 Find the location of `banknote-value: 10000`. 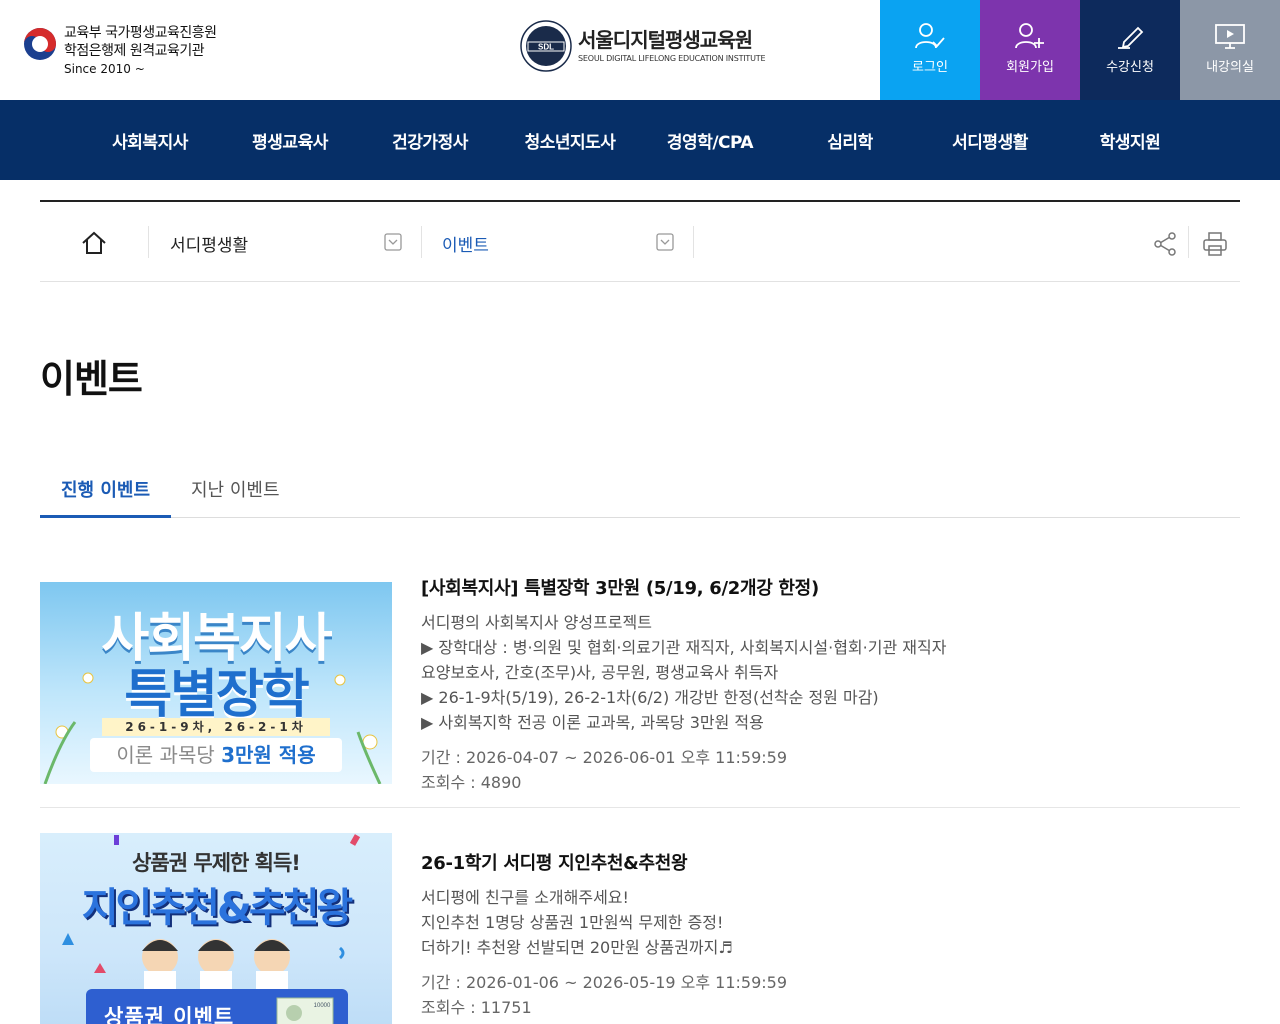

banknote-value: 10000 is located at coordinates (322, 1006).